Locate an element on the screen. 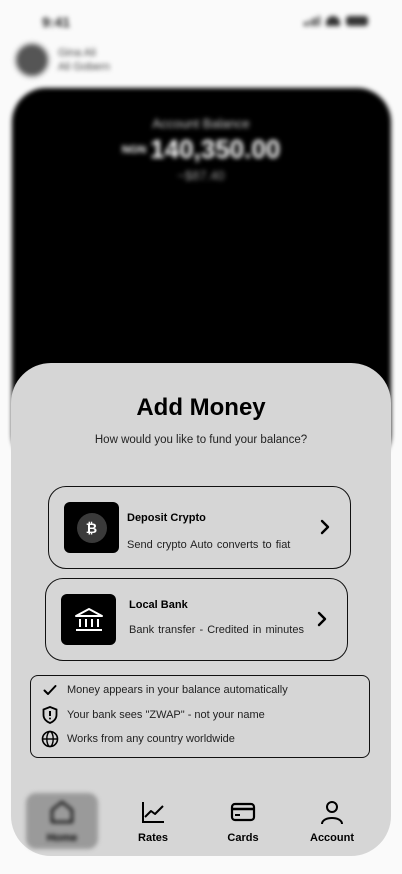 The height and width of the screenshot is (874, 402). card-icon is located at coordinates (243, 812).